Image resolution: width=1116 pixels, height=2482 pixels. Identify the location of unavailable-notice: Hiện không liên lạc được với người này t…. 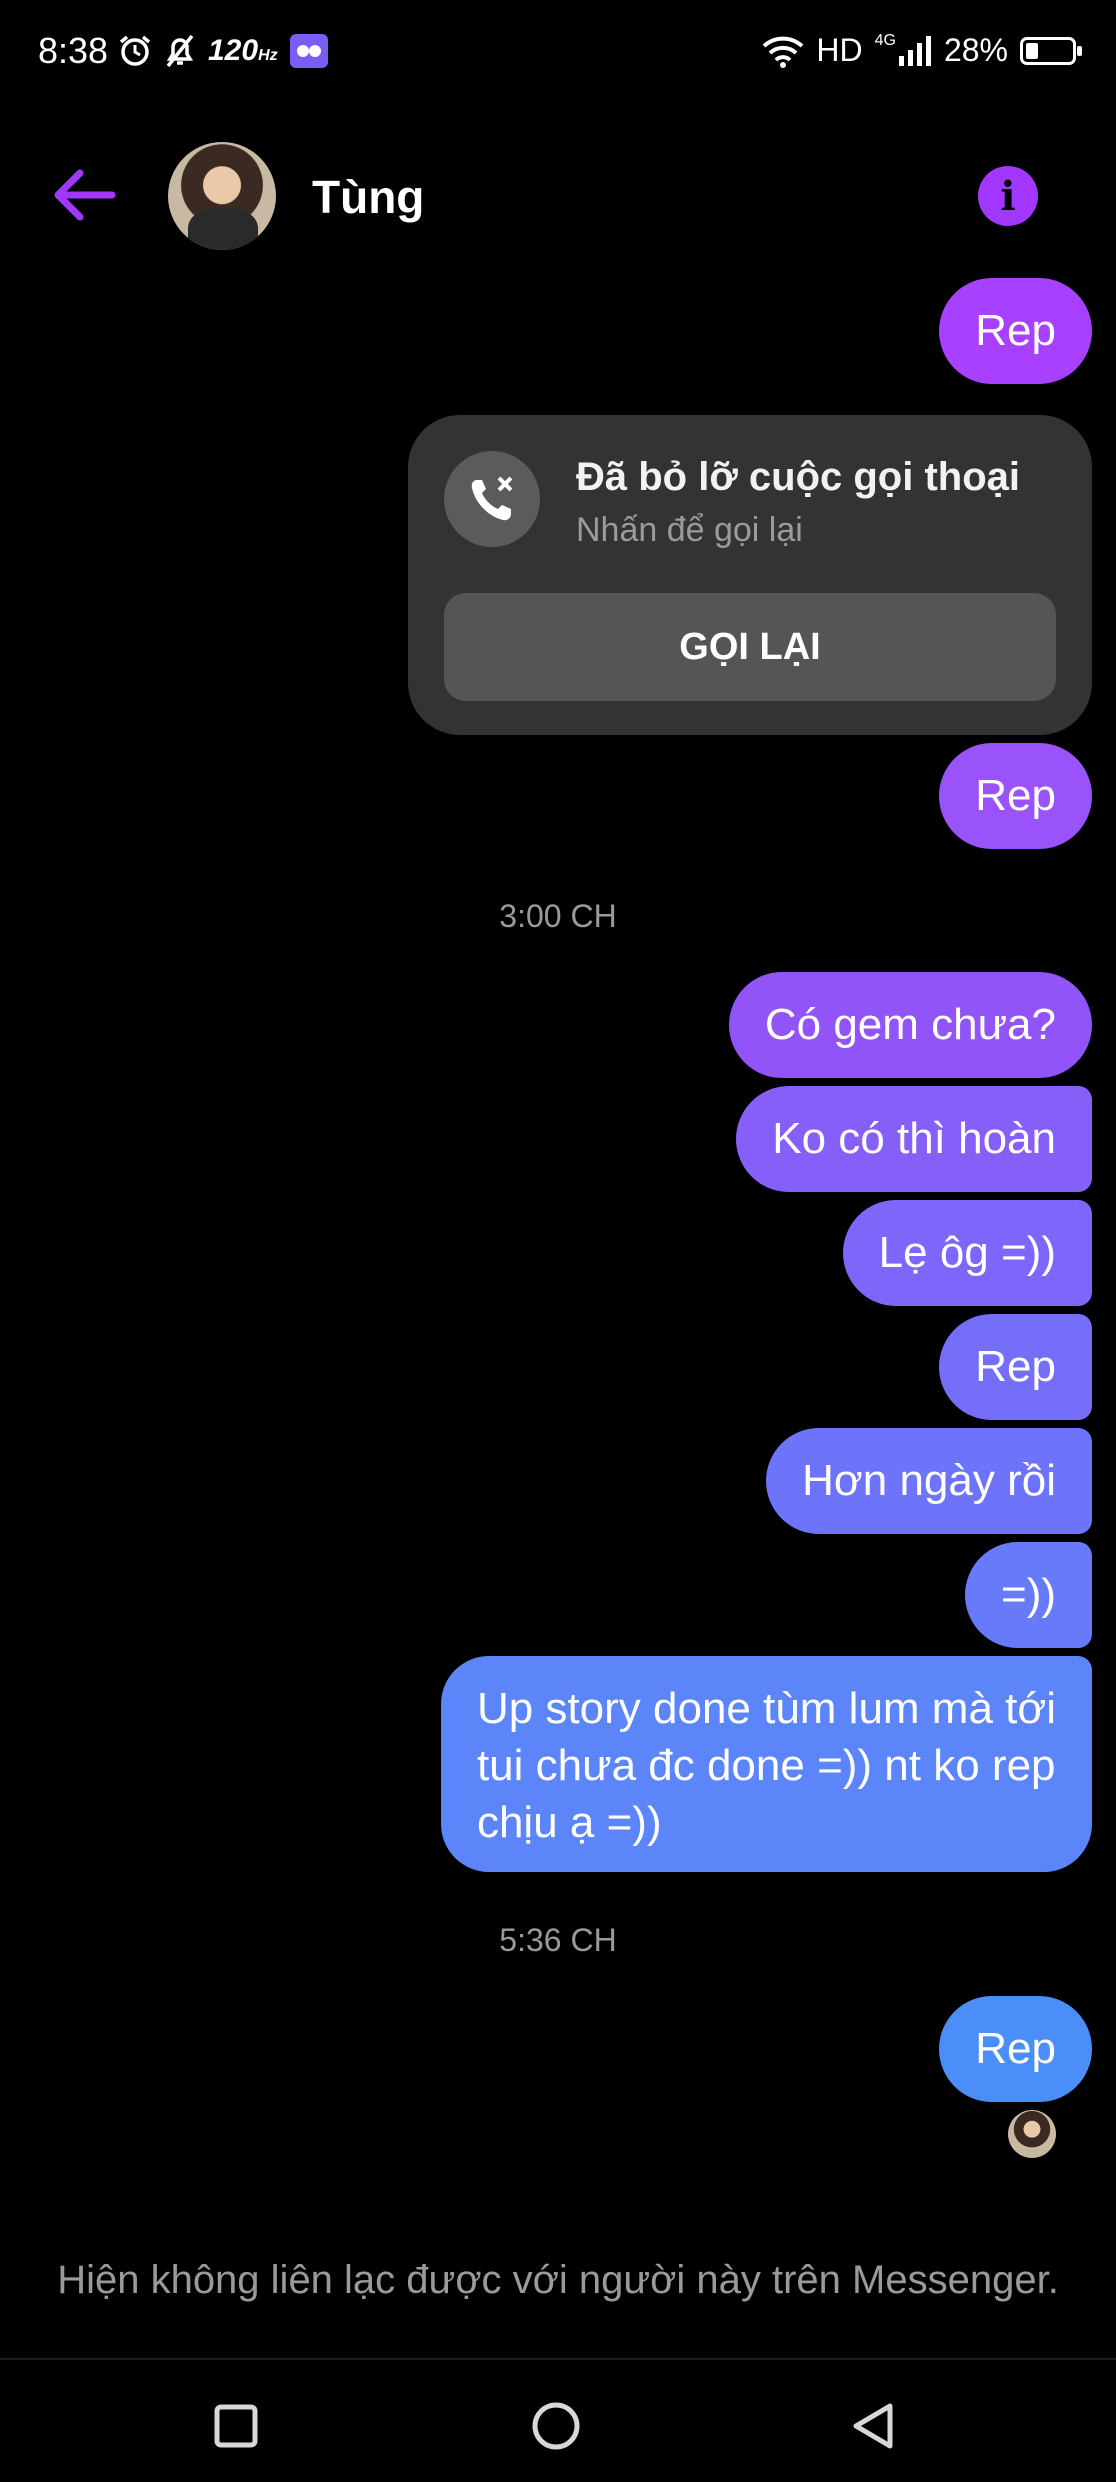
(558, 2280).